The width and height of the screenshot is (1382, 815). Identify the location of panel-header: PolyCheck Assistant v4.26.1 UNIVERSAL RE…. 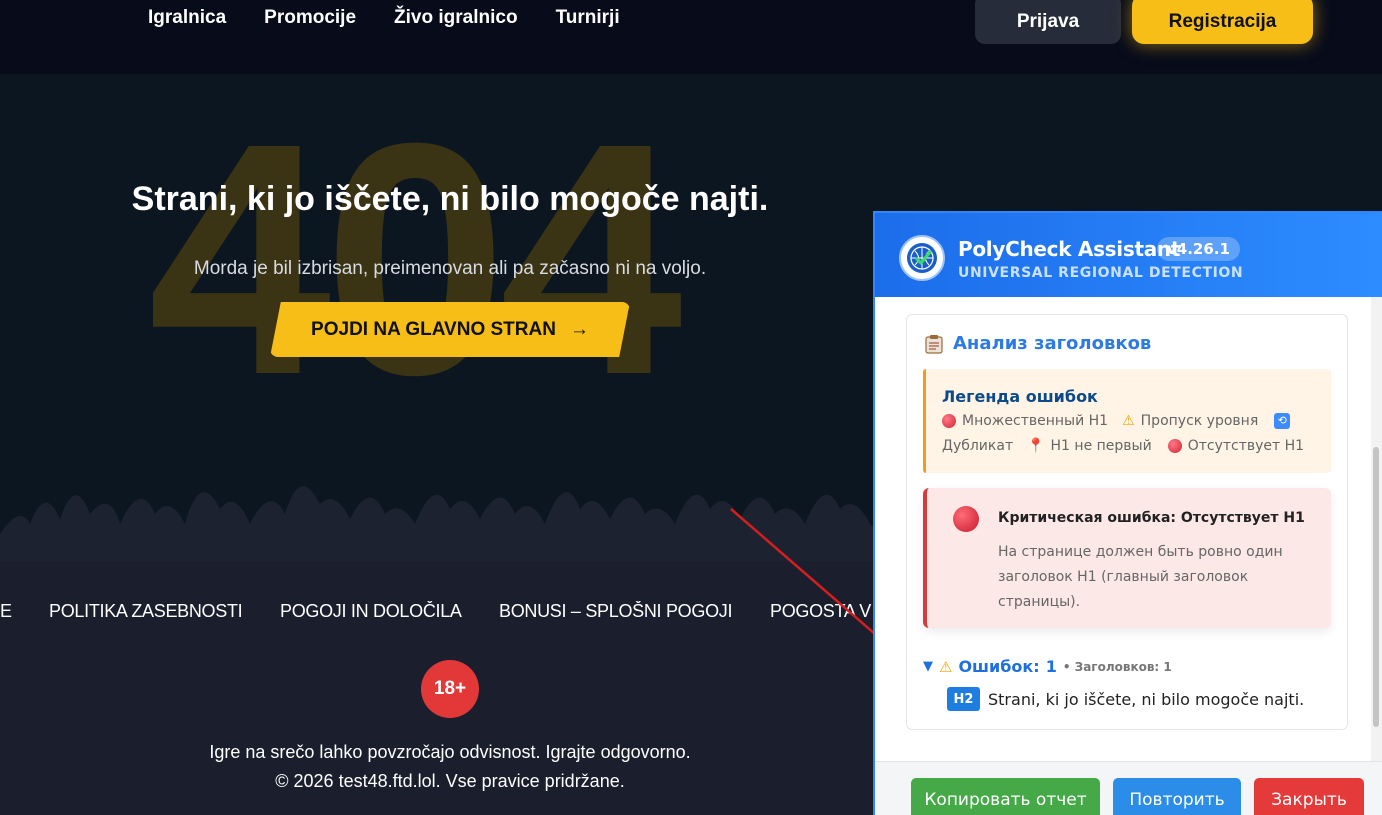
(1128, 255).